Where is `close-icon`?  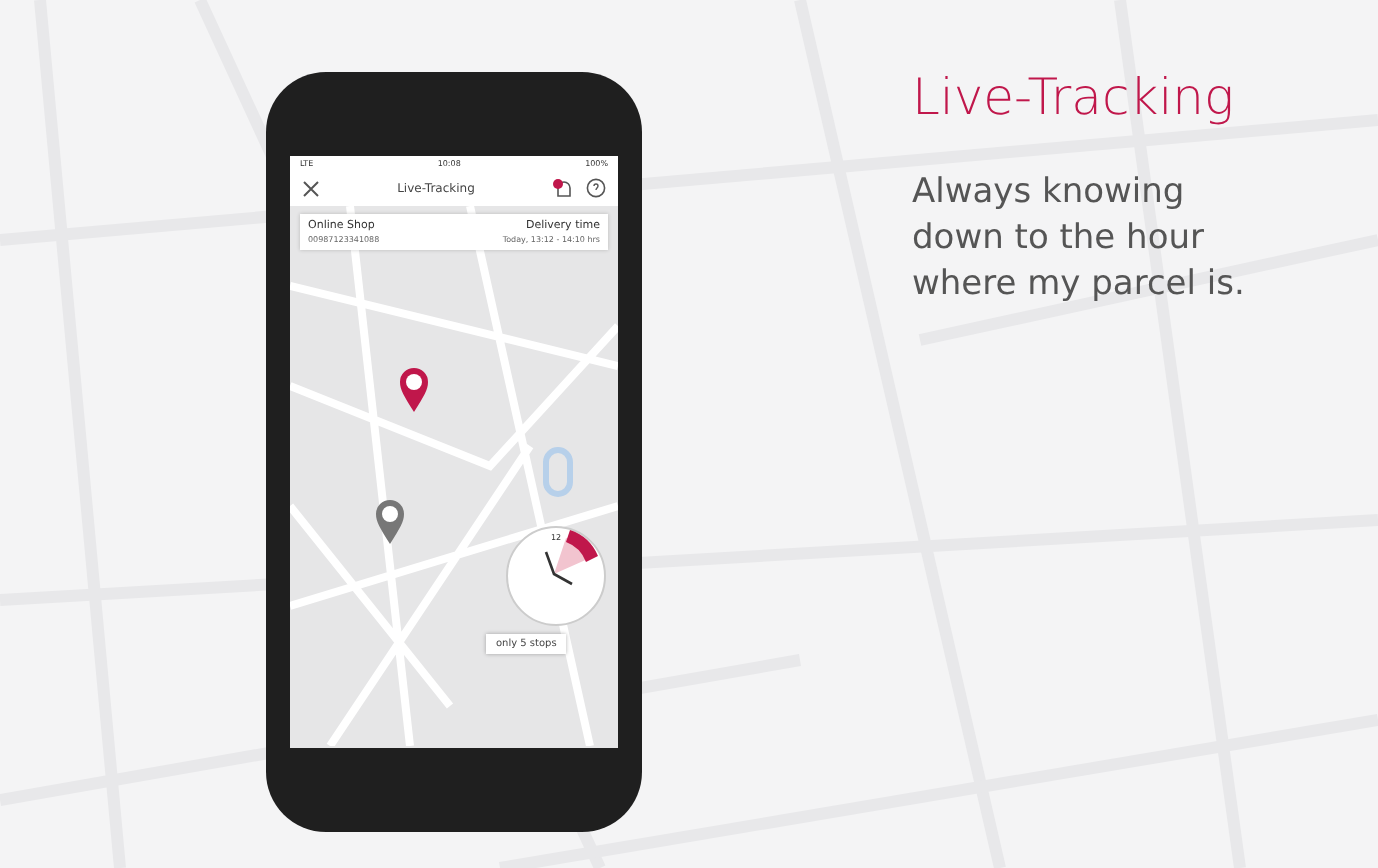
close-icon is located at coordinates (311, 188).